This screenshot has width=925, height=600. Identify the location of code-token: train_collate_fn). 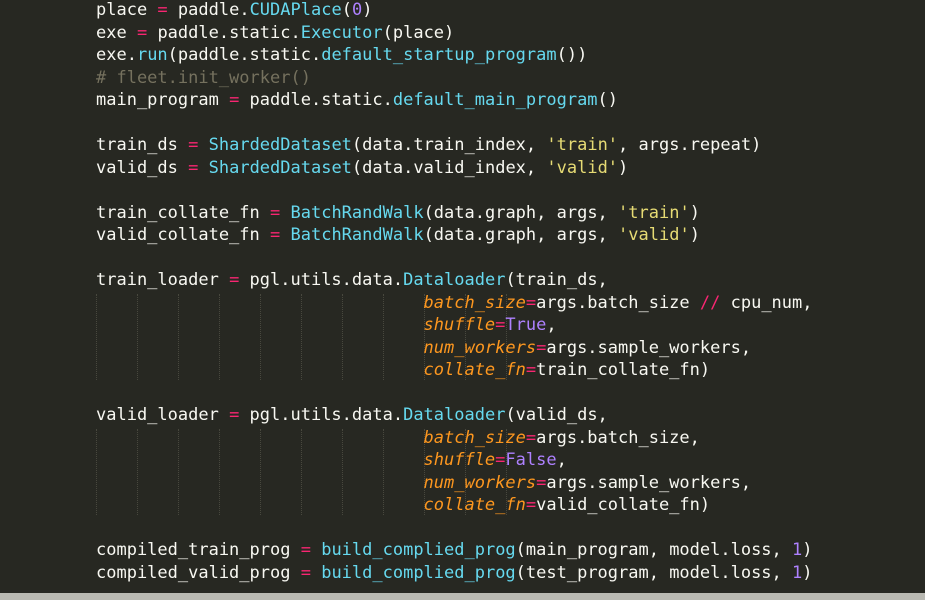
(623, 370).